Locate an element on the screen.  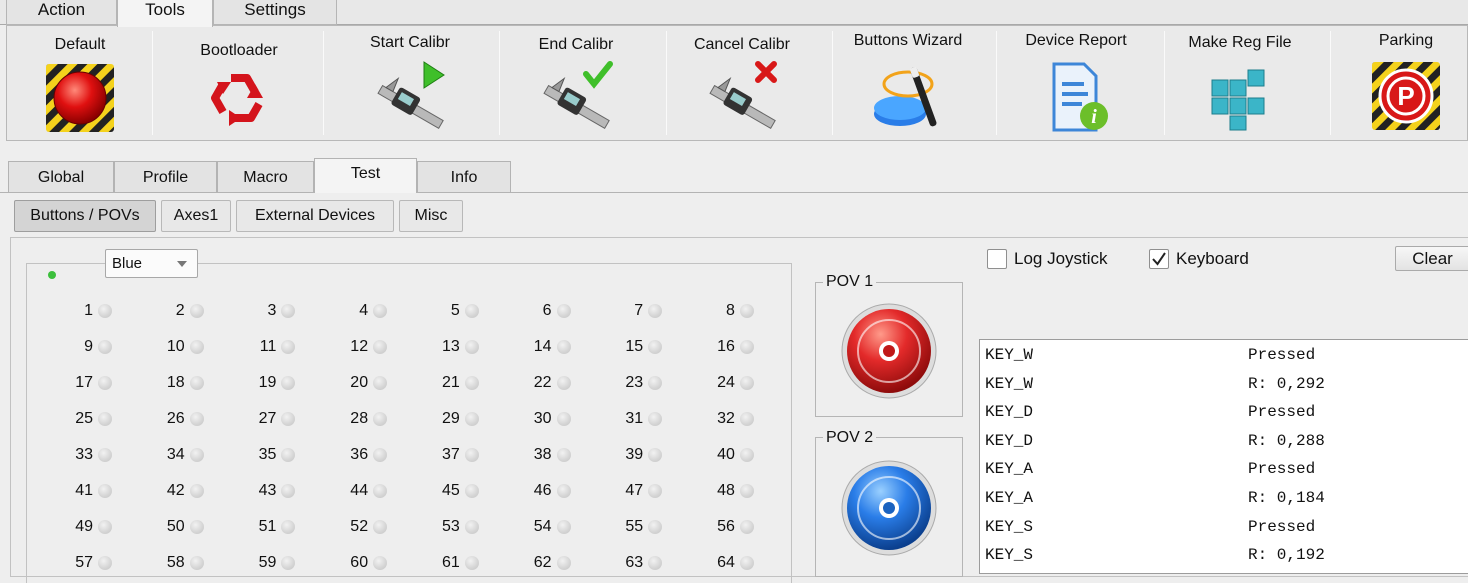
subtab-axes1: Axes1 is located at coordinates (196, 216).